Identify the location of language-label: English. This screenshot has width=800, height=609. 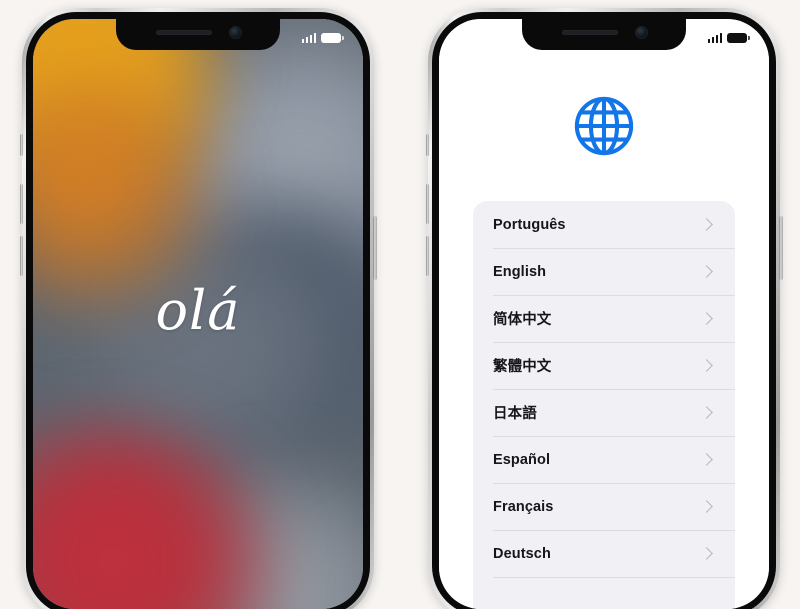
(520, 271).